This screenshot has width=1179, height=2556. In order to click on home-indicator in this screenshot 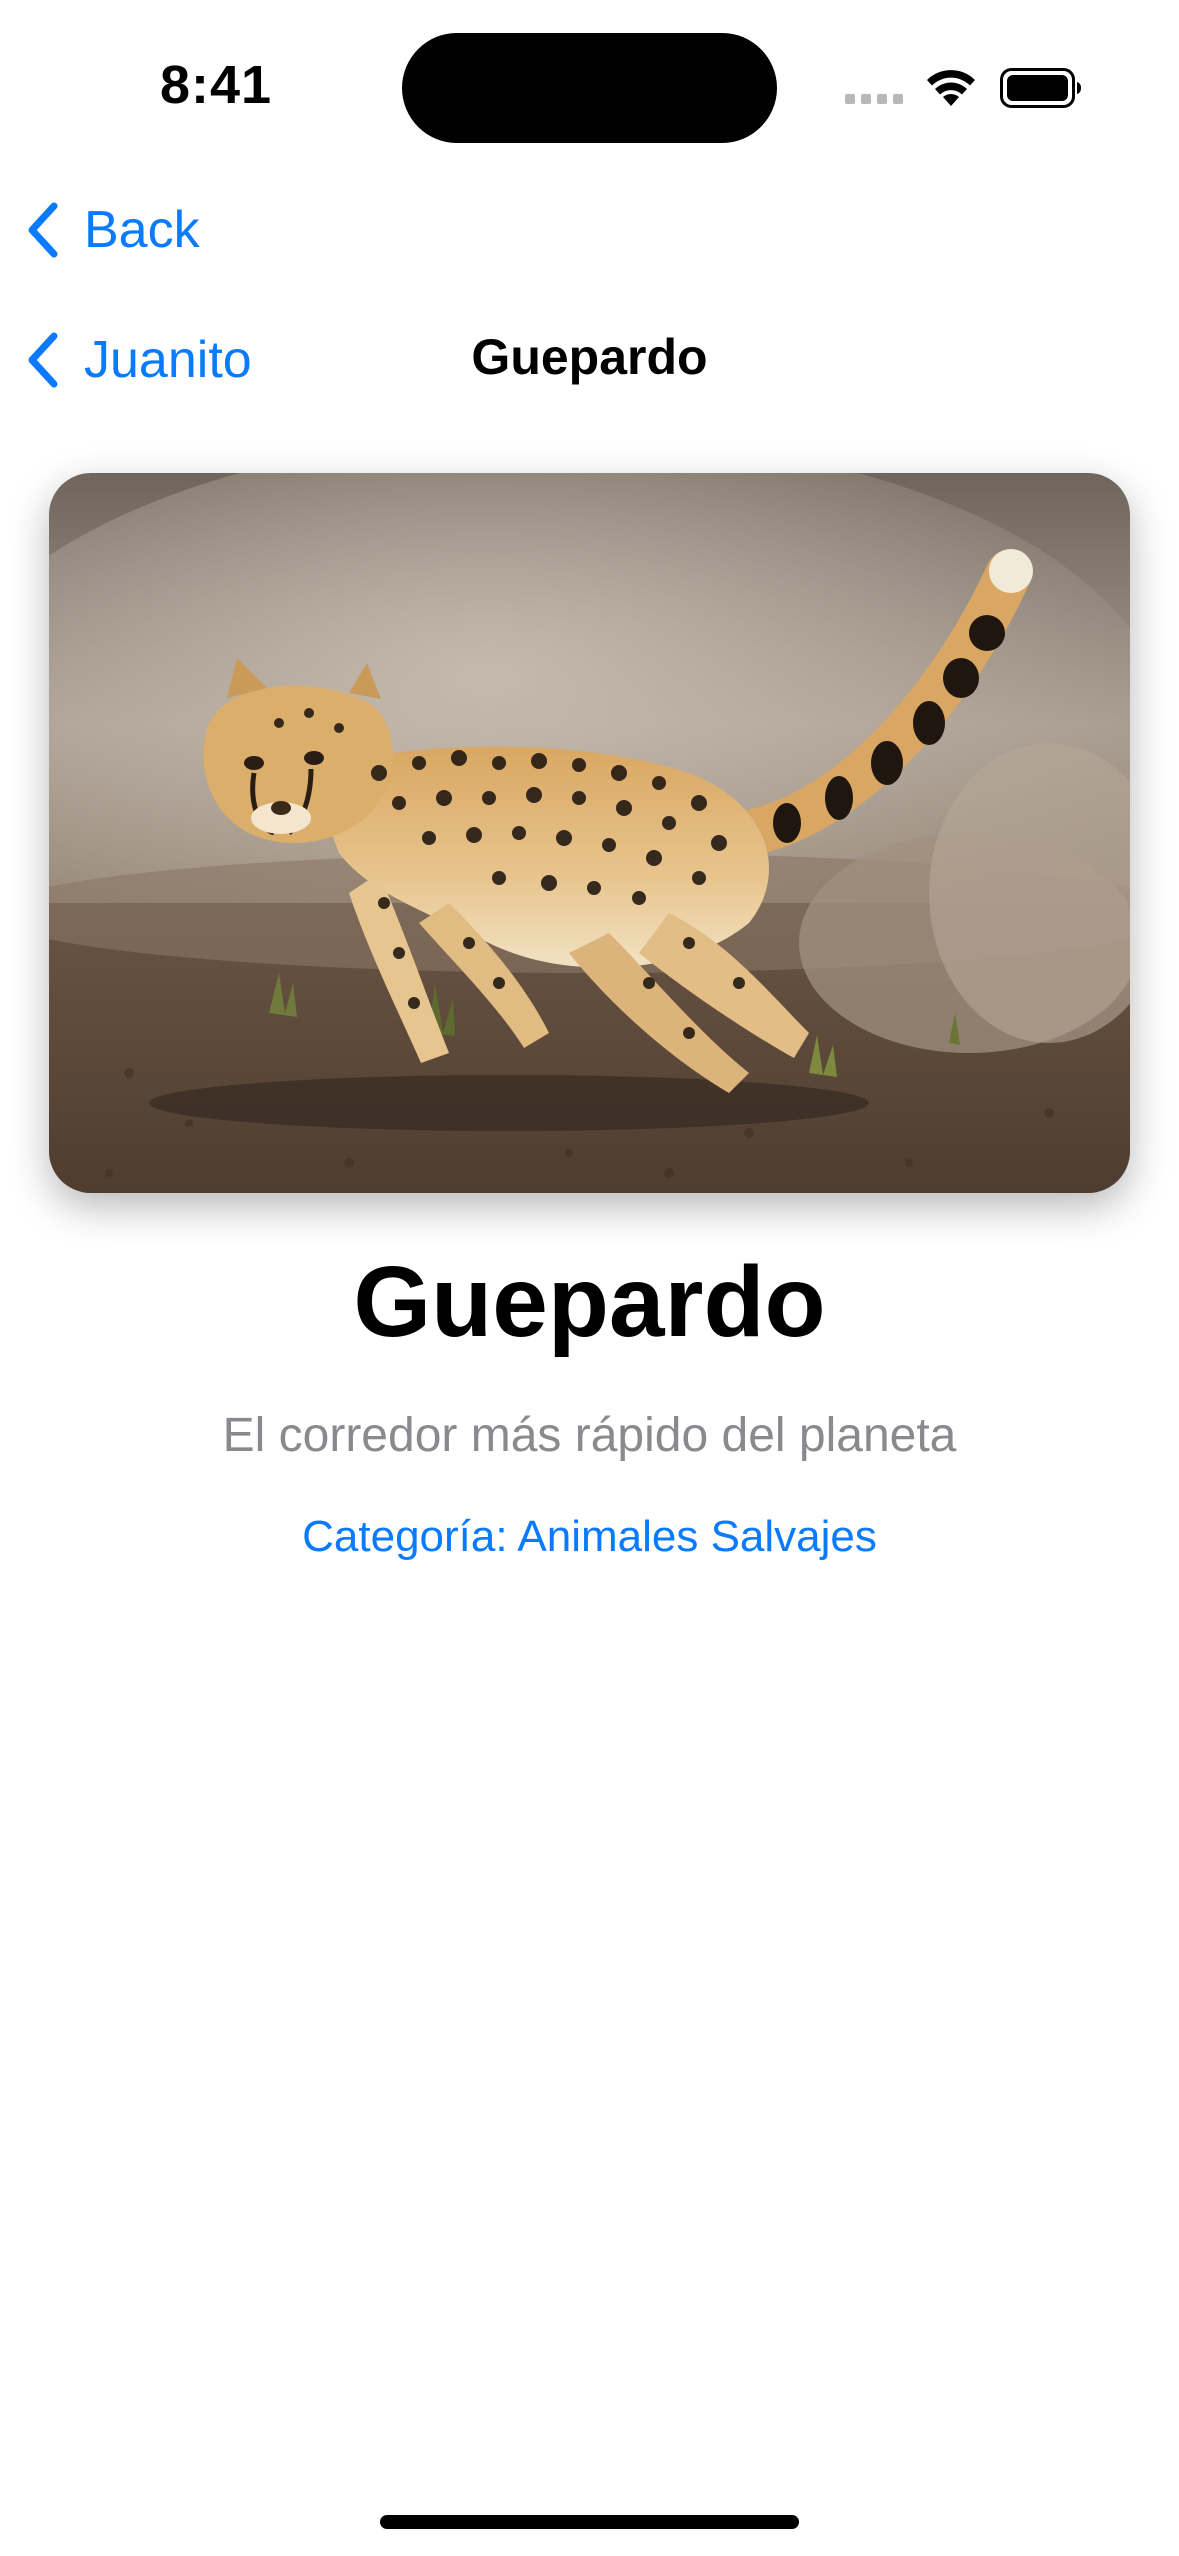, I will do `click(589, 2522)`.